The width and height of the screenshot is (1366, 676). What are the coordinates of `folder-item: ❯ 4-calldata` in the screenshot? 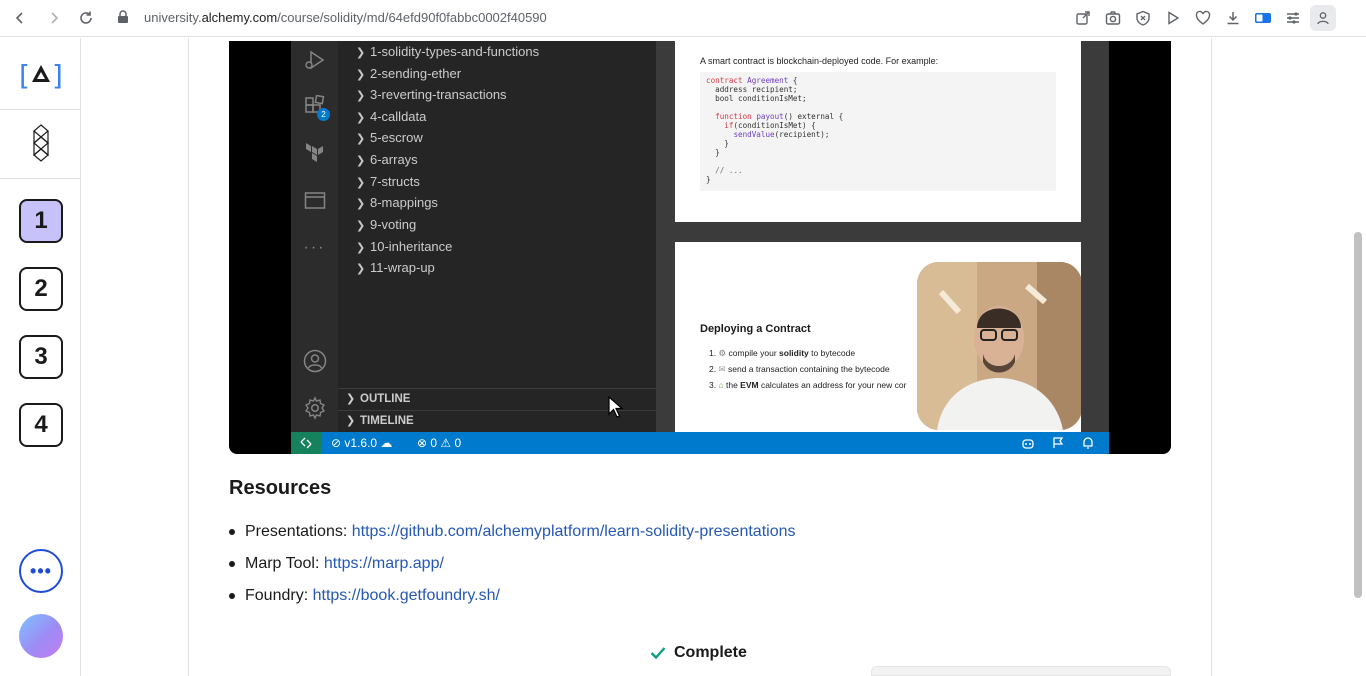 It's located at (391, 116).